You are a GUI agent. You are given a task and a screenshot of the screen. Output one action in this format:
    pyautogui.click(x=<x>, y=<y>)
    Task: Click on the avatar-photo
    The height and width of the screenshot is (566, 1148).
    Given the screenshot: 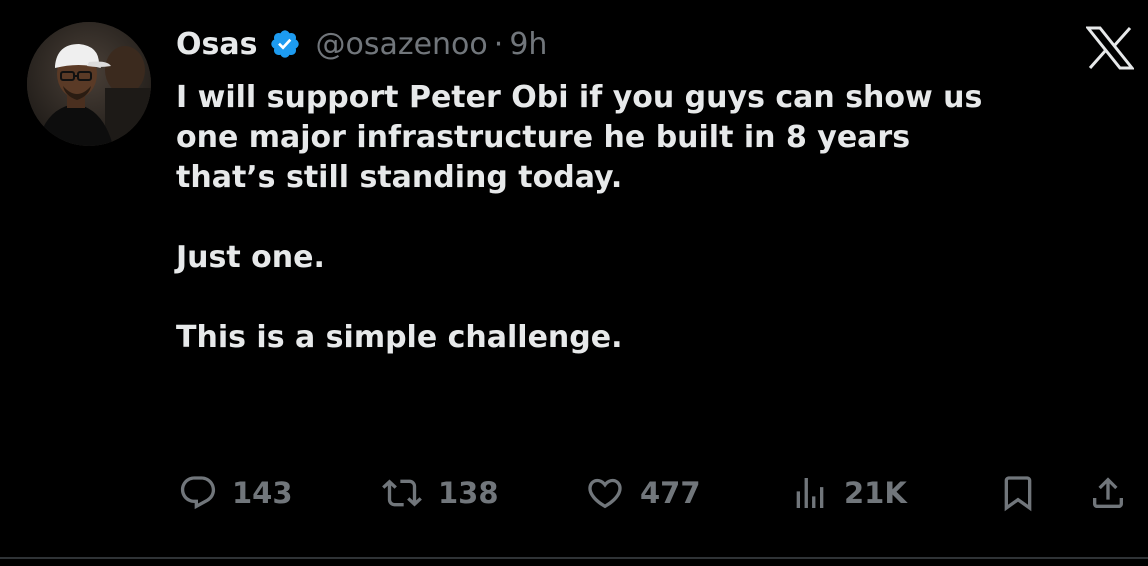 What is the action you would take?
    pyautogui.click(x=89, y=84)
    